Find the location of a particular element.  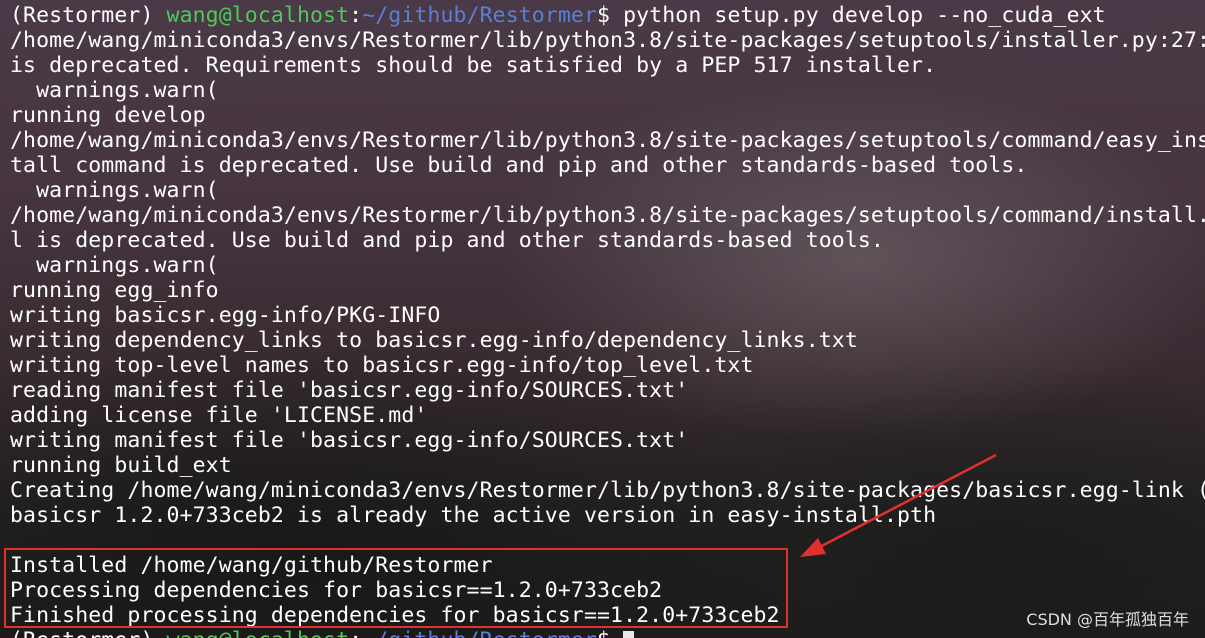

output-line: running develop is located at coordinates (108, 115).